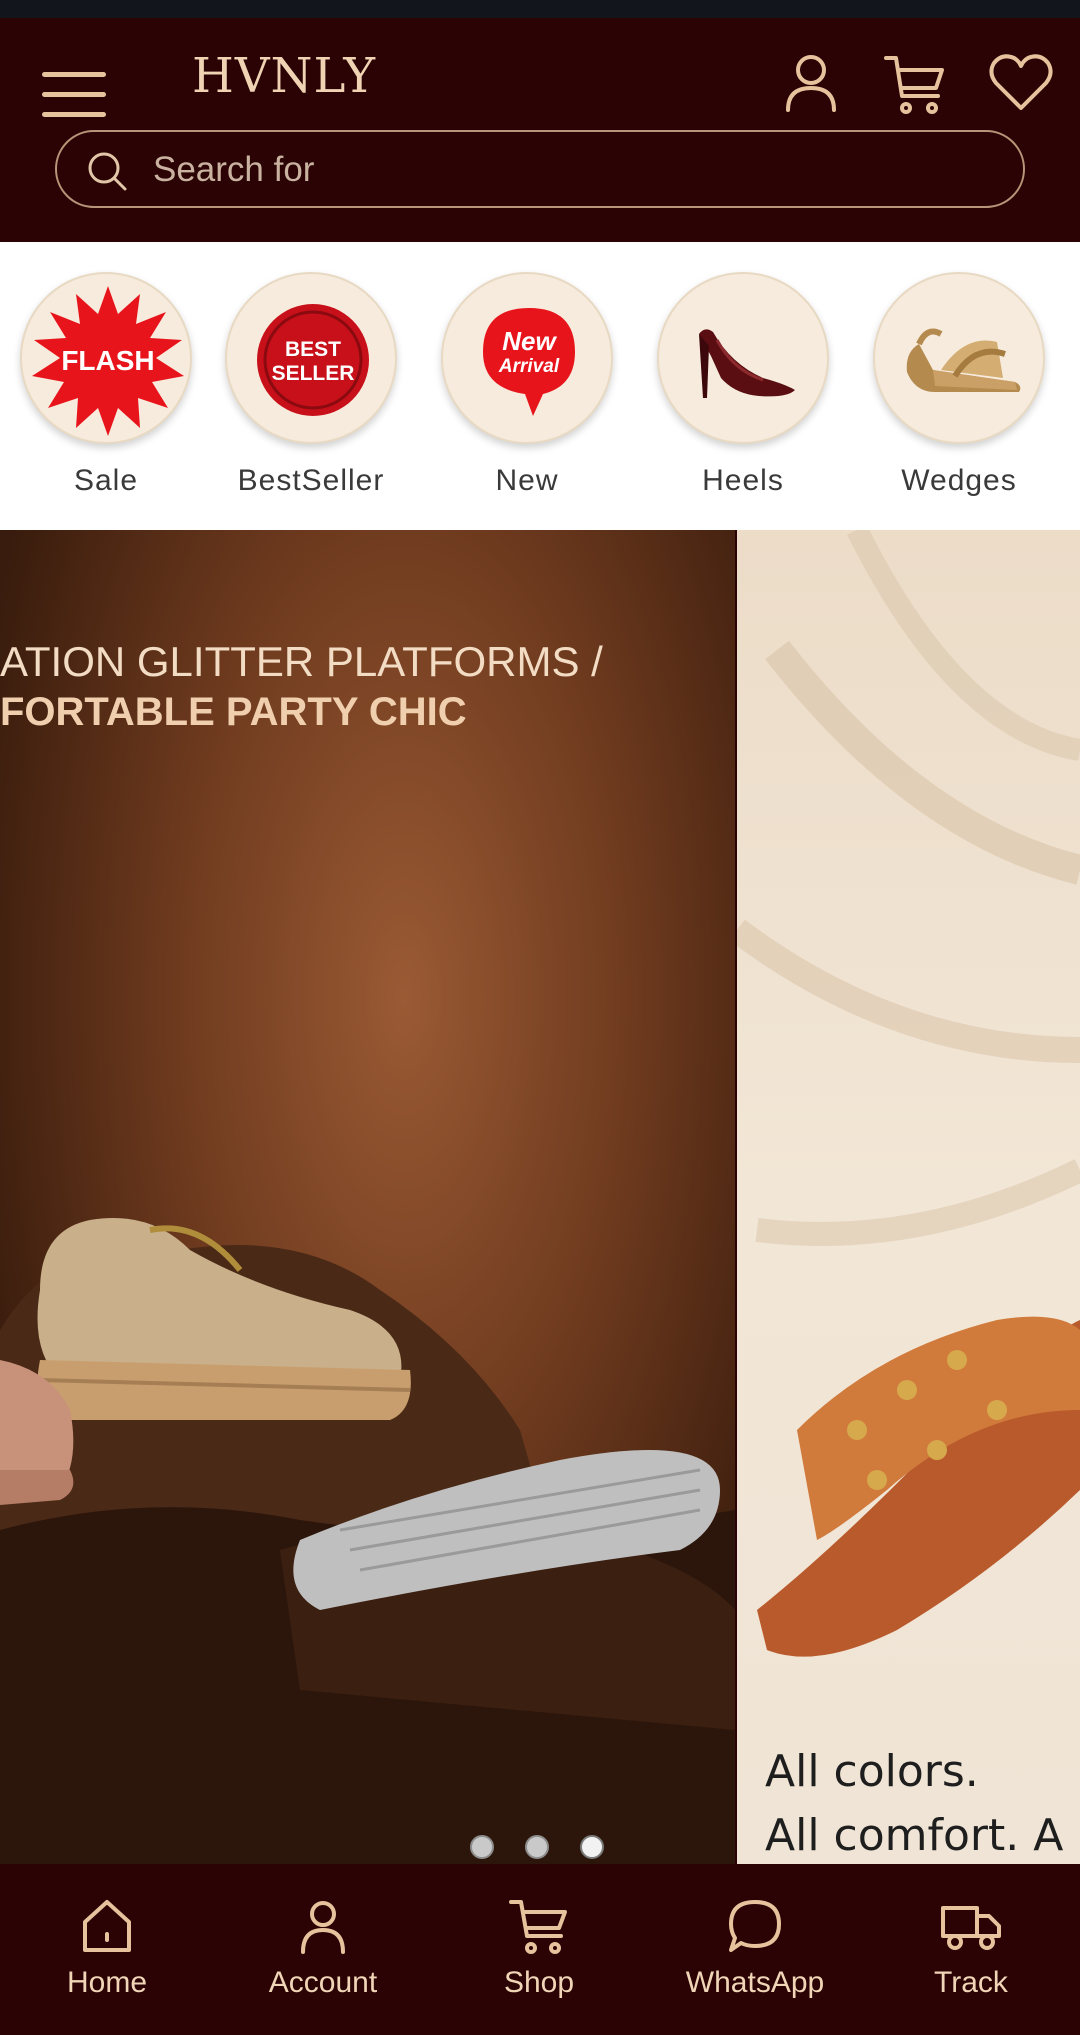 This screenshot has height=2035, width=1080. Describe the element at coordinates (107, 1926) in the screenshot. I see `home-icon` at that location.